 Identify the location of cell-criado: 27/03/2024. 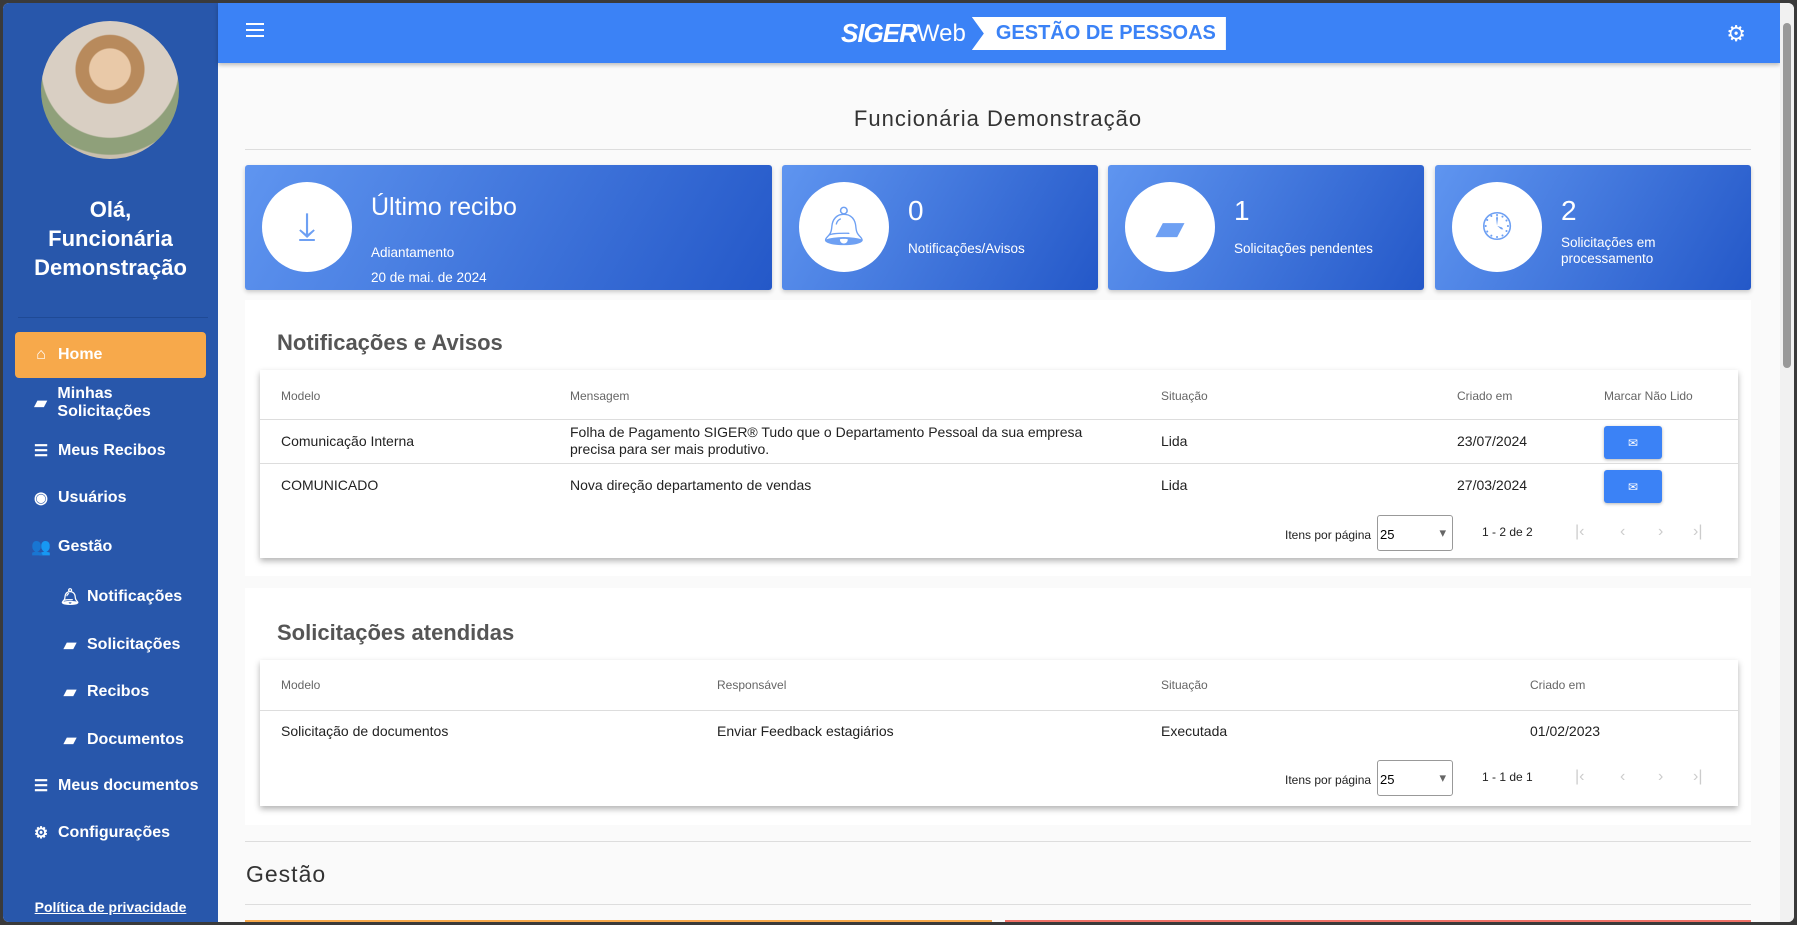
(1492, 485).